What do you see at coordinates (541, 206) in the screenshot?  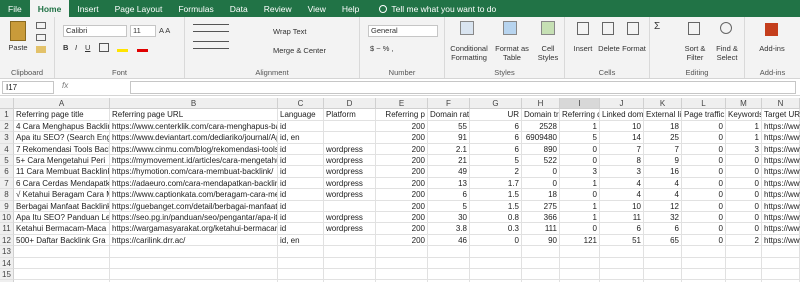 I see `grid-cell: 275` at bounding box center [541, 206].